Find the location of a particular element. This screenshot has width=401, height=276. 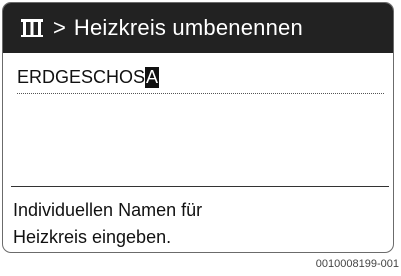

help-line-2: Heizkreis eingeben. is located at coordinates (92, 237).